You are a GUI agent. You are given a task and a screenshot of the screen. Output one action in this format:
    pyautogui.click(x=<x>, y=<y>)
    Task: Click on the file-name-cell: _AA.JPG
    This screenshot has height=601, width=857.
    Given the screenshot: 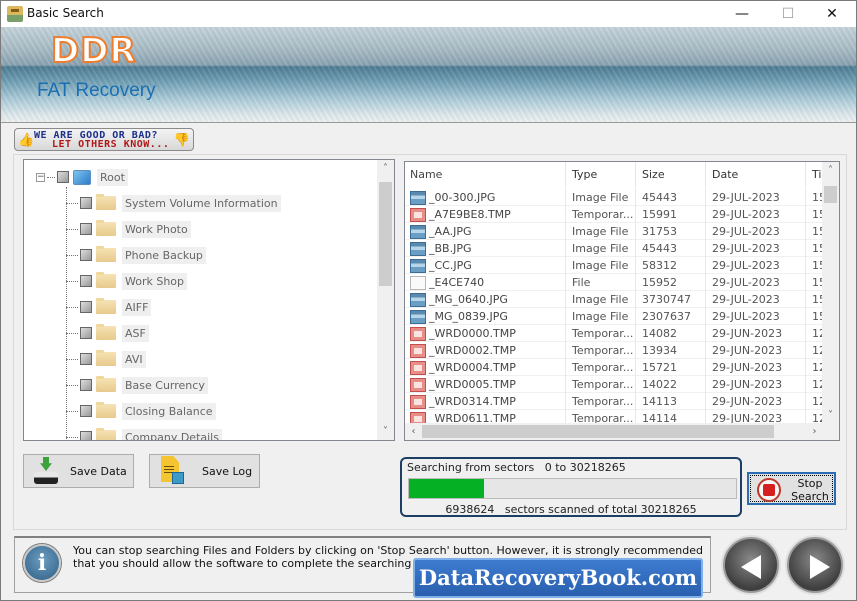 What is the action you would take?
    pyautogui.click(x=485, y=231)
    